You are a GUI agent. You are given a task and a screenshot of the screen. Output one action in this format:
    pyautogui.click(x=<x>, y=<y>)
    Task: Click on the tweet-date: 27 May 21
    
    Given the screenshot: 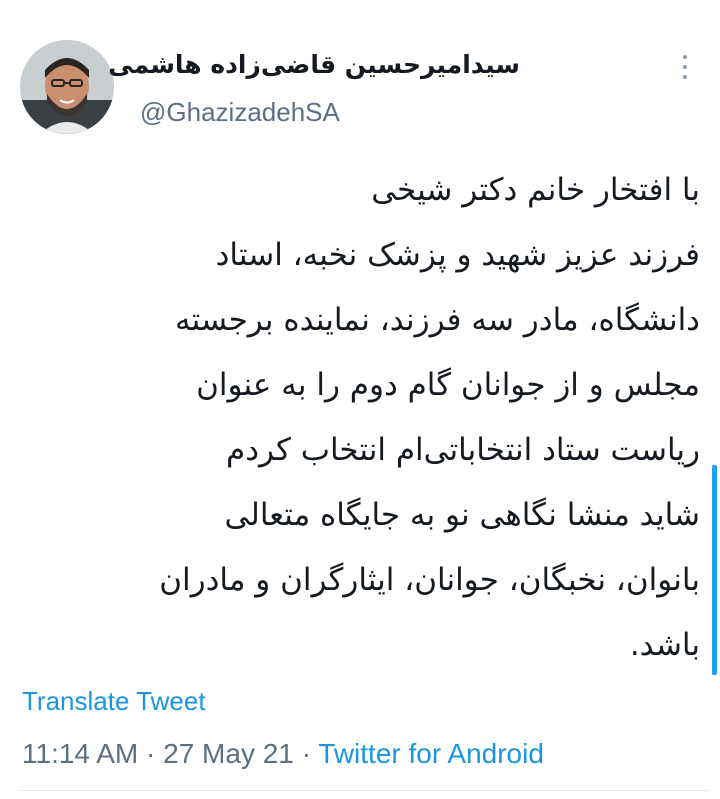 What is the action you would take?
    pyautogui.click(x=228, y=753)
    